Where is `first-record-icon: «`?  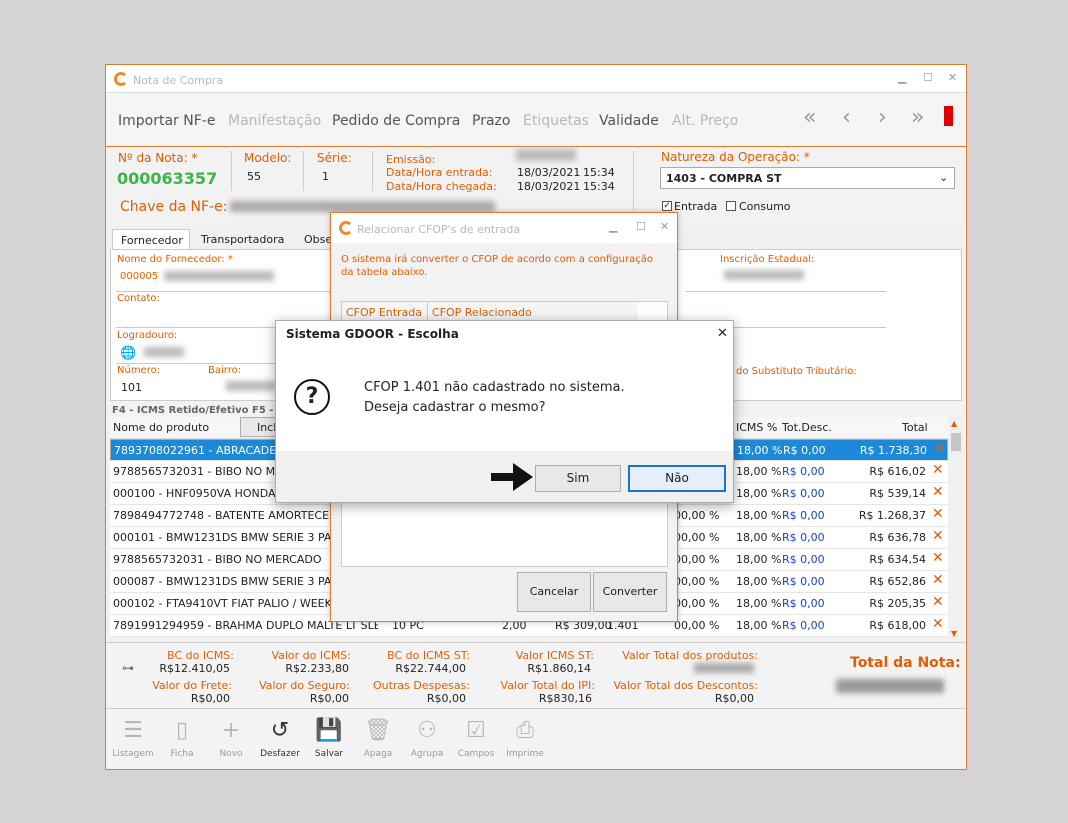
first-record-icon: « is located at coordinates (809, 117).